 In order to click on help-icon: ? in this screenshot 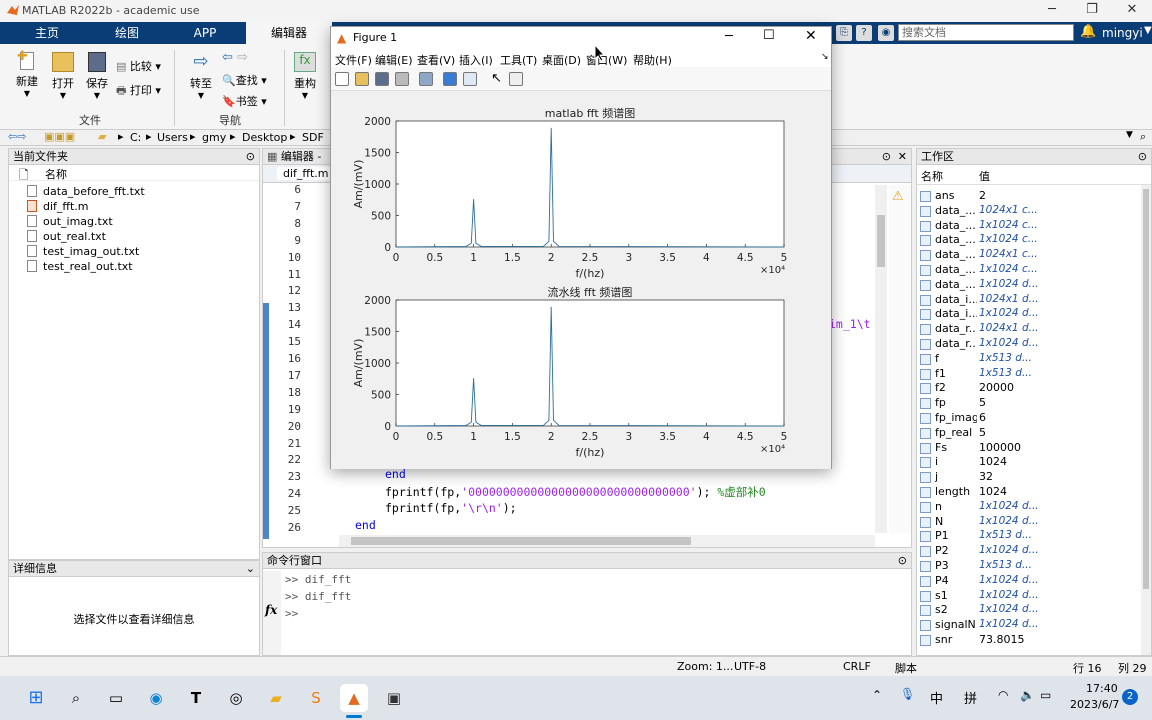, I will do `click(864, 33)`.